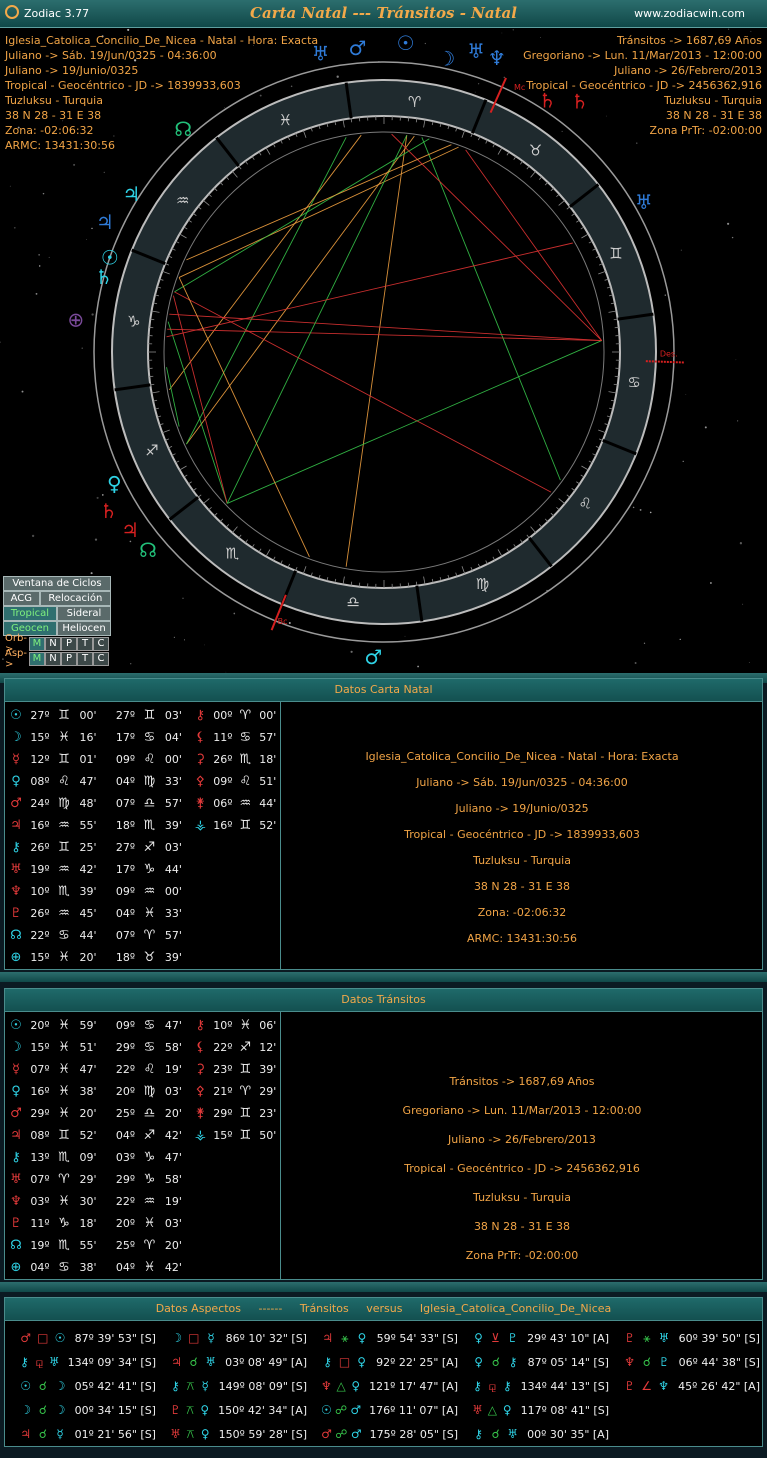  What do you see at coordinates (72, 70) in the screenshot?
I see `natal-header-line: Juliano -> 19/Junio/0325` at bounding box center [72, 70].